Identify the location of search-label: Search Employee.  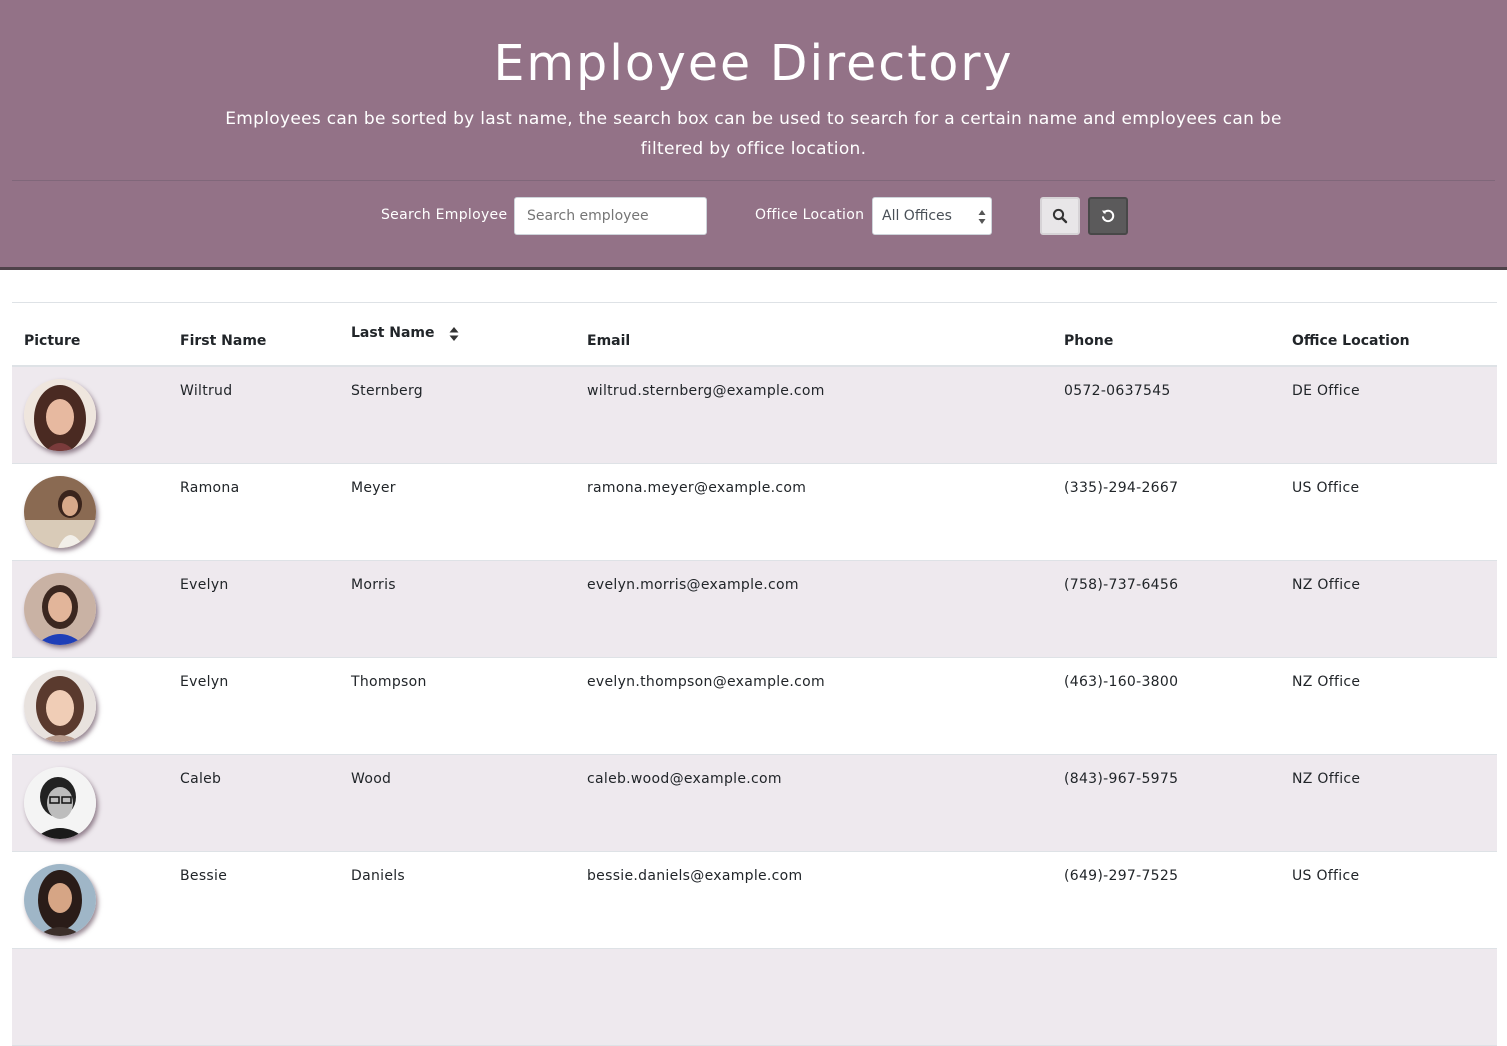
(444, 215).